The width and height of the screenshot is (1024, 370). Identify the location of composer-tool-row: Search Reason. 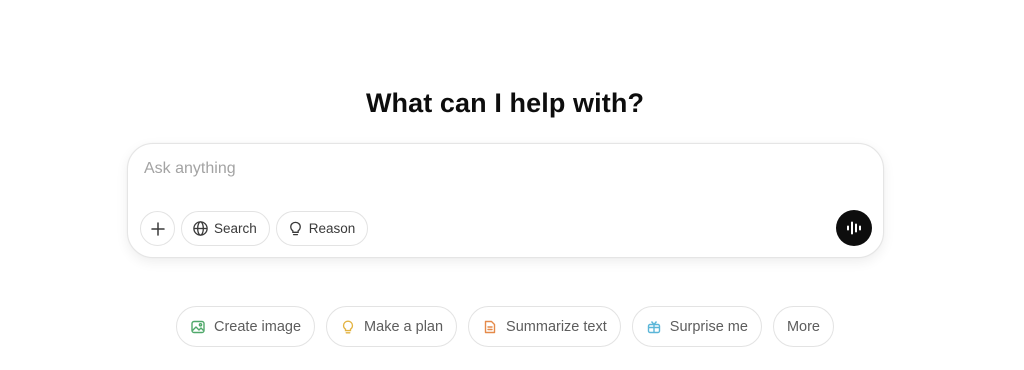
(254, 228).